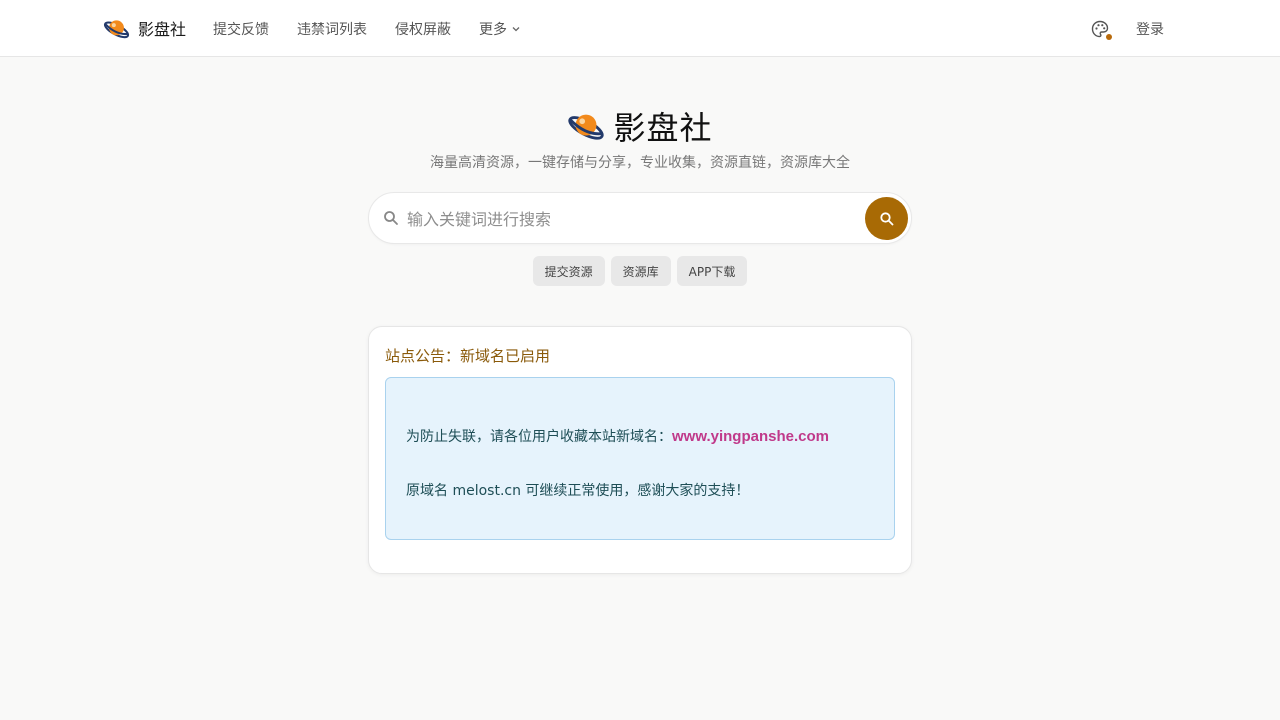  Describe the element at coordinates (468, 356) in the screenshot. I see `announcement-title: 站点公告：新域名已启用` at that location.